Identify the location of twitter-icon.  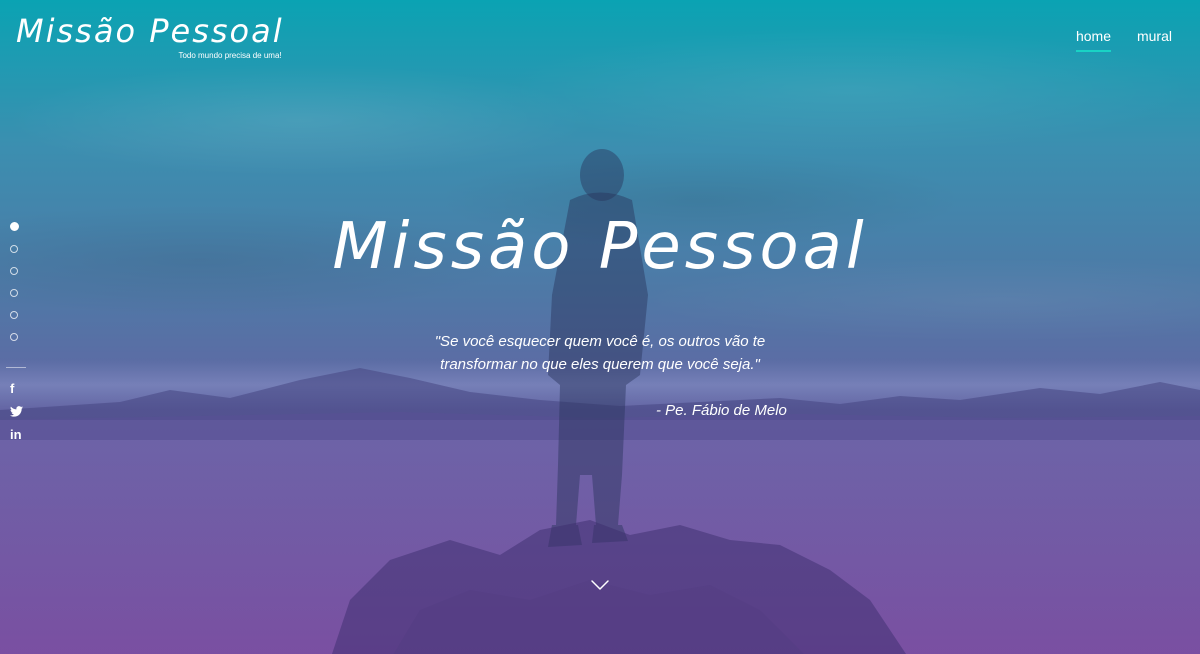
(16, 411).